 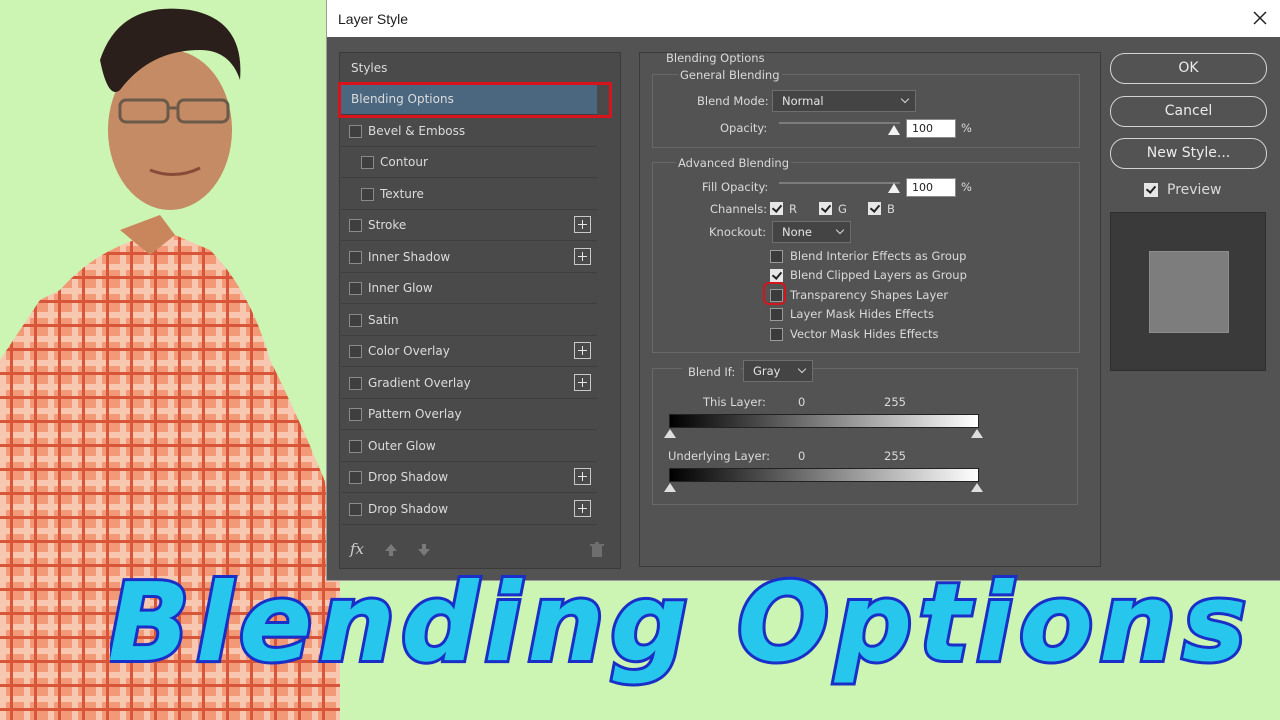 I want to click on layer-mask-hides-checkbox, so click(x=776, y=314).